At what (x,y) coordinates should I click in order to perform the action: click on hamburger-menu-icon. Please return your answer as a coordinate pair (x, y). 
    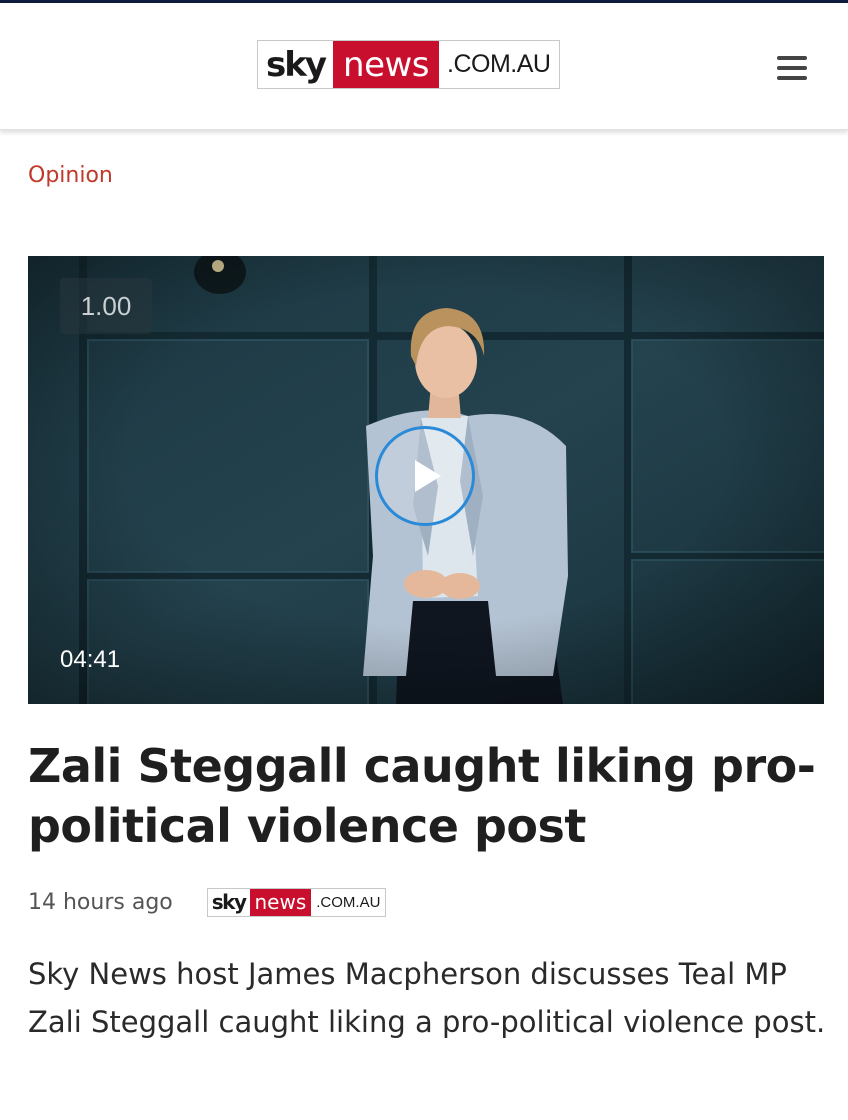
    Looking at the image, I should click on (792, 68).